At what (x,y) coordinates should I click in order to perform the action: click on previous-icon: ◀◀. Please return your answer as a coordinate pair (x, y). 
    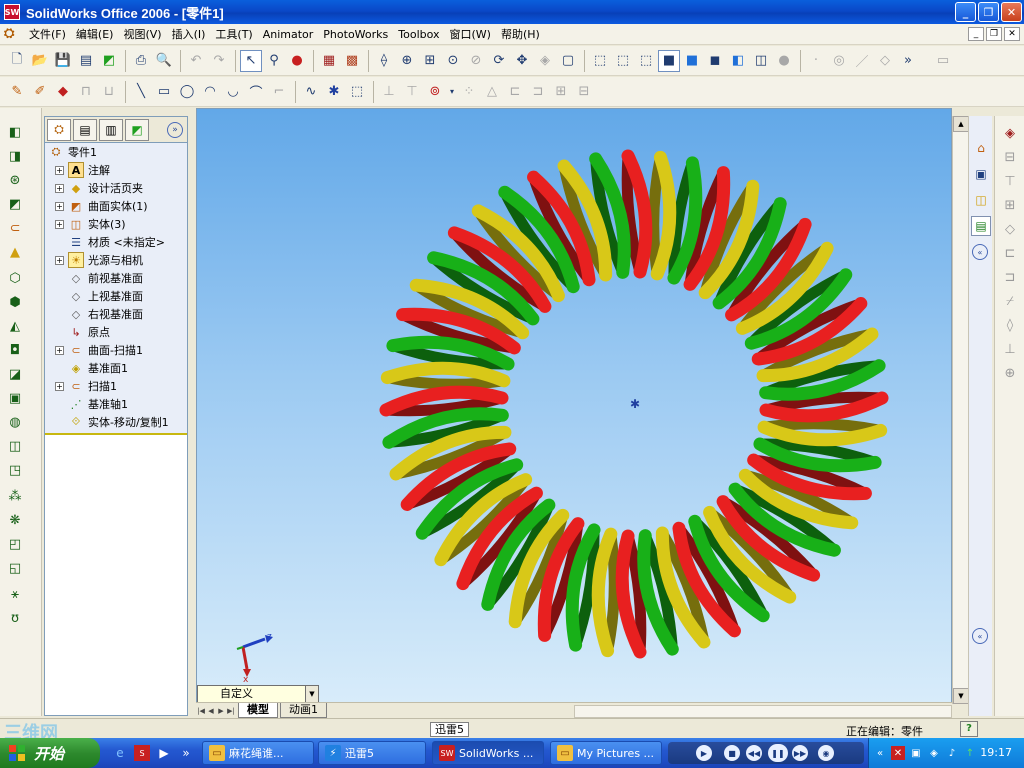
    Looking at the image, I should click on (754, 753).